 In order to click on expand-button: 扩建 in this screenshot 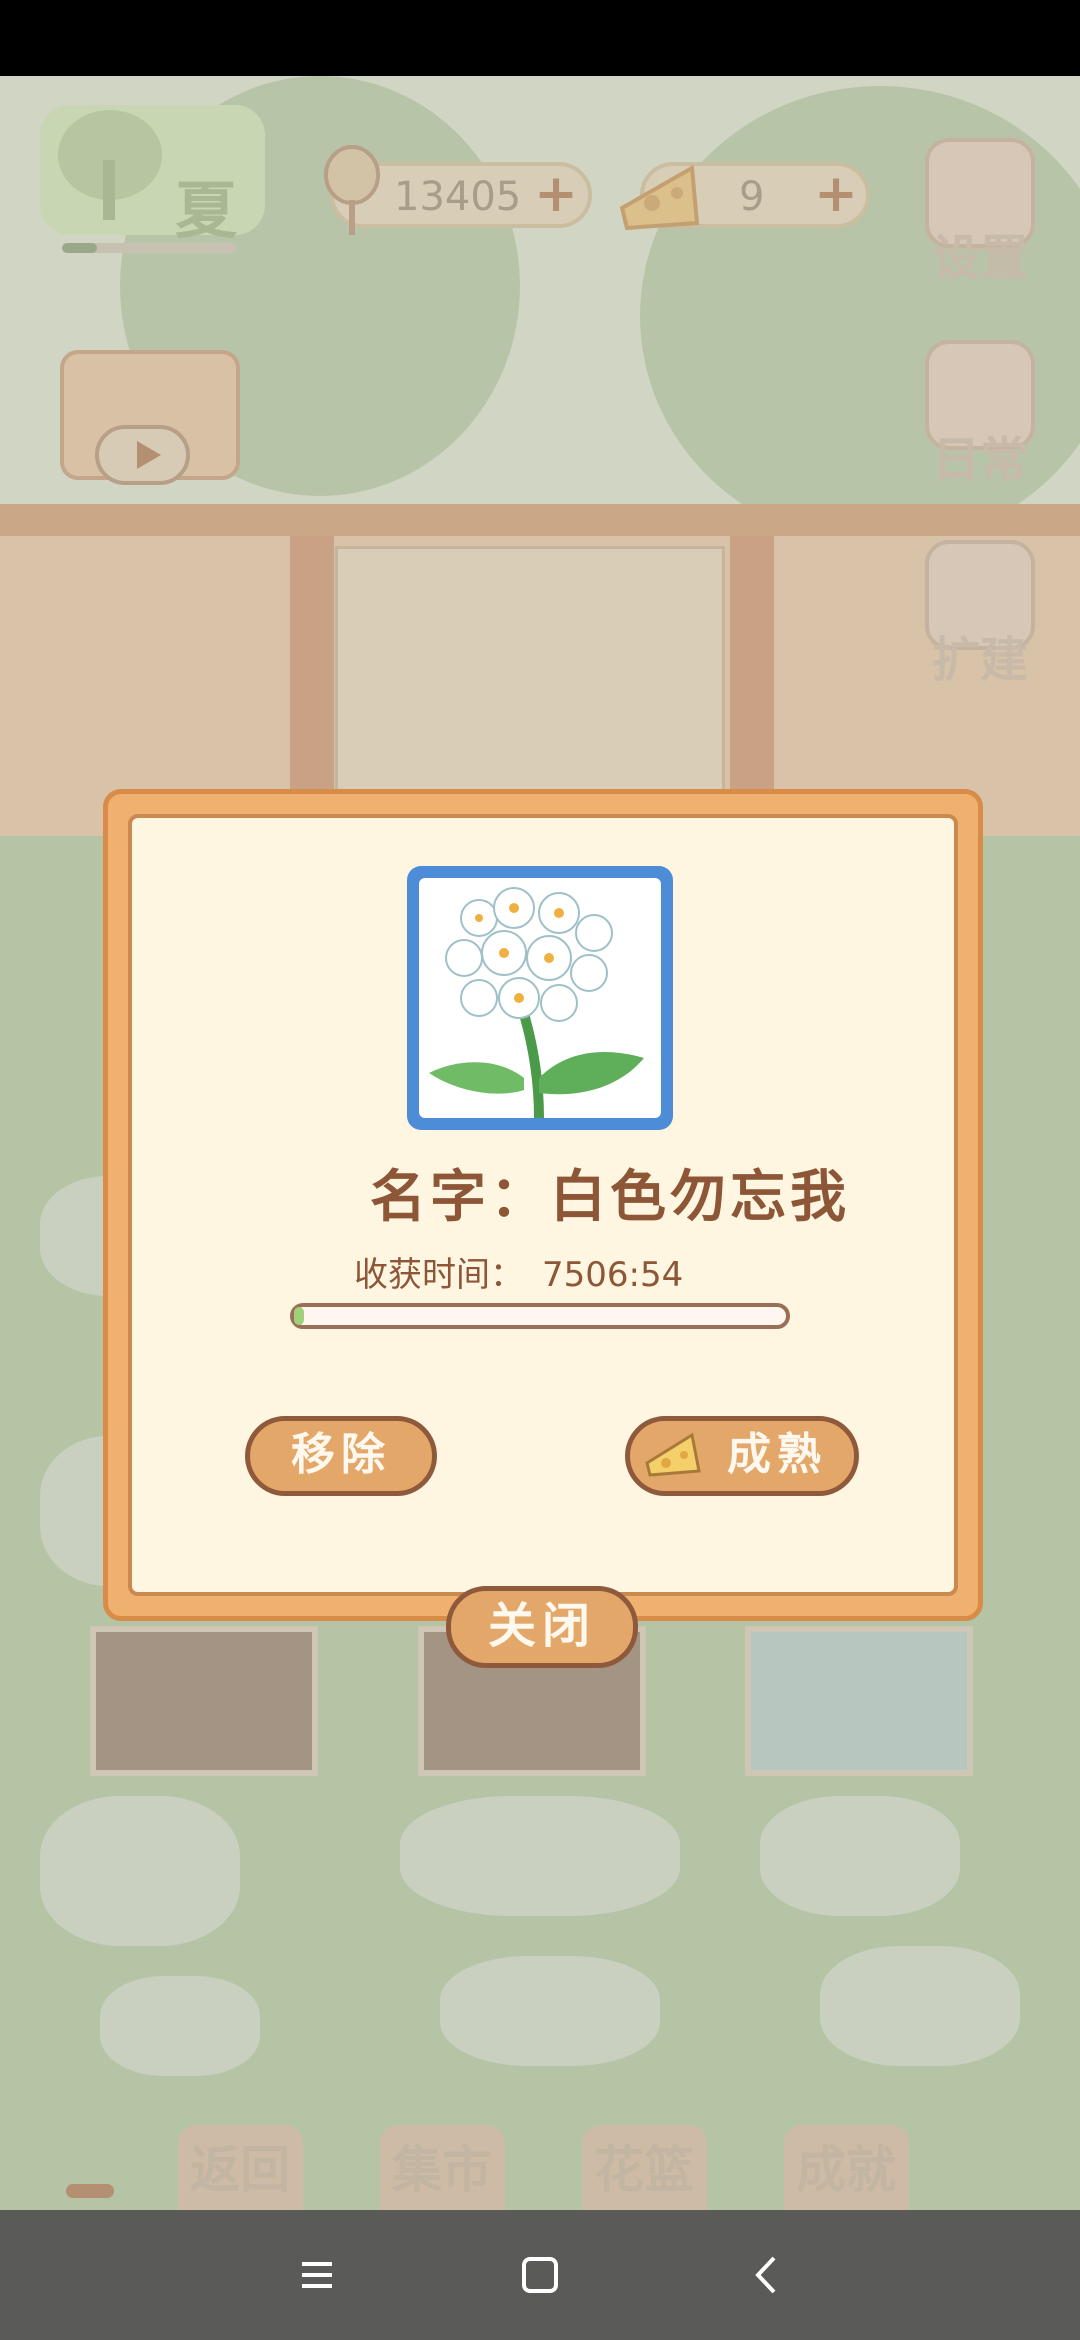, I will do `click(980, 615)`.